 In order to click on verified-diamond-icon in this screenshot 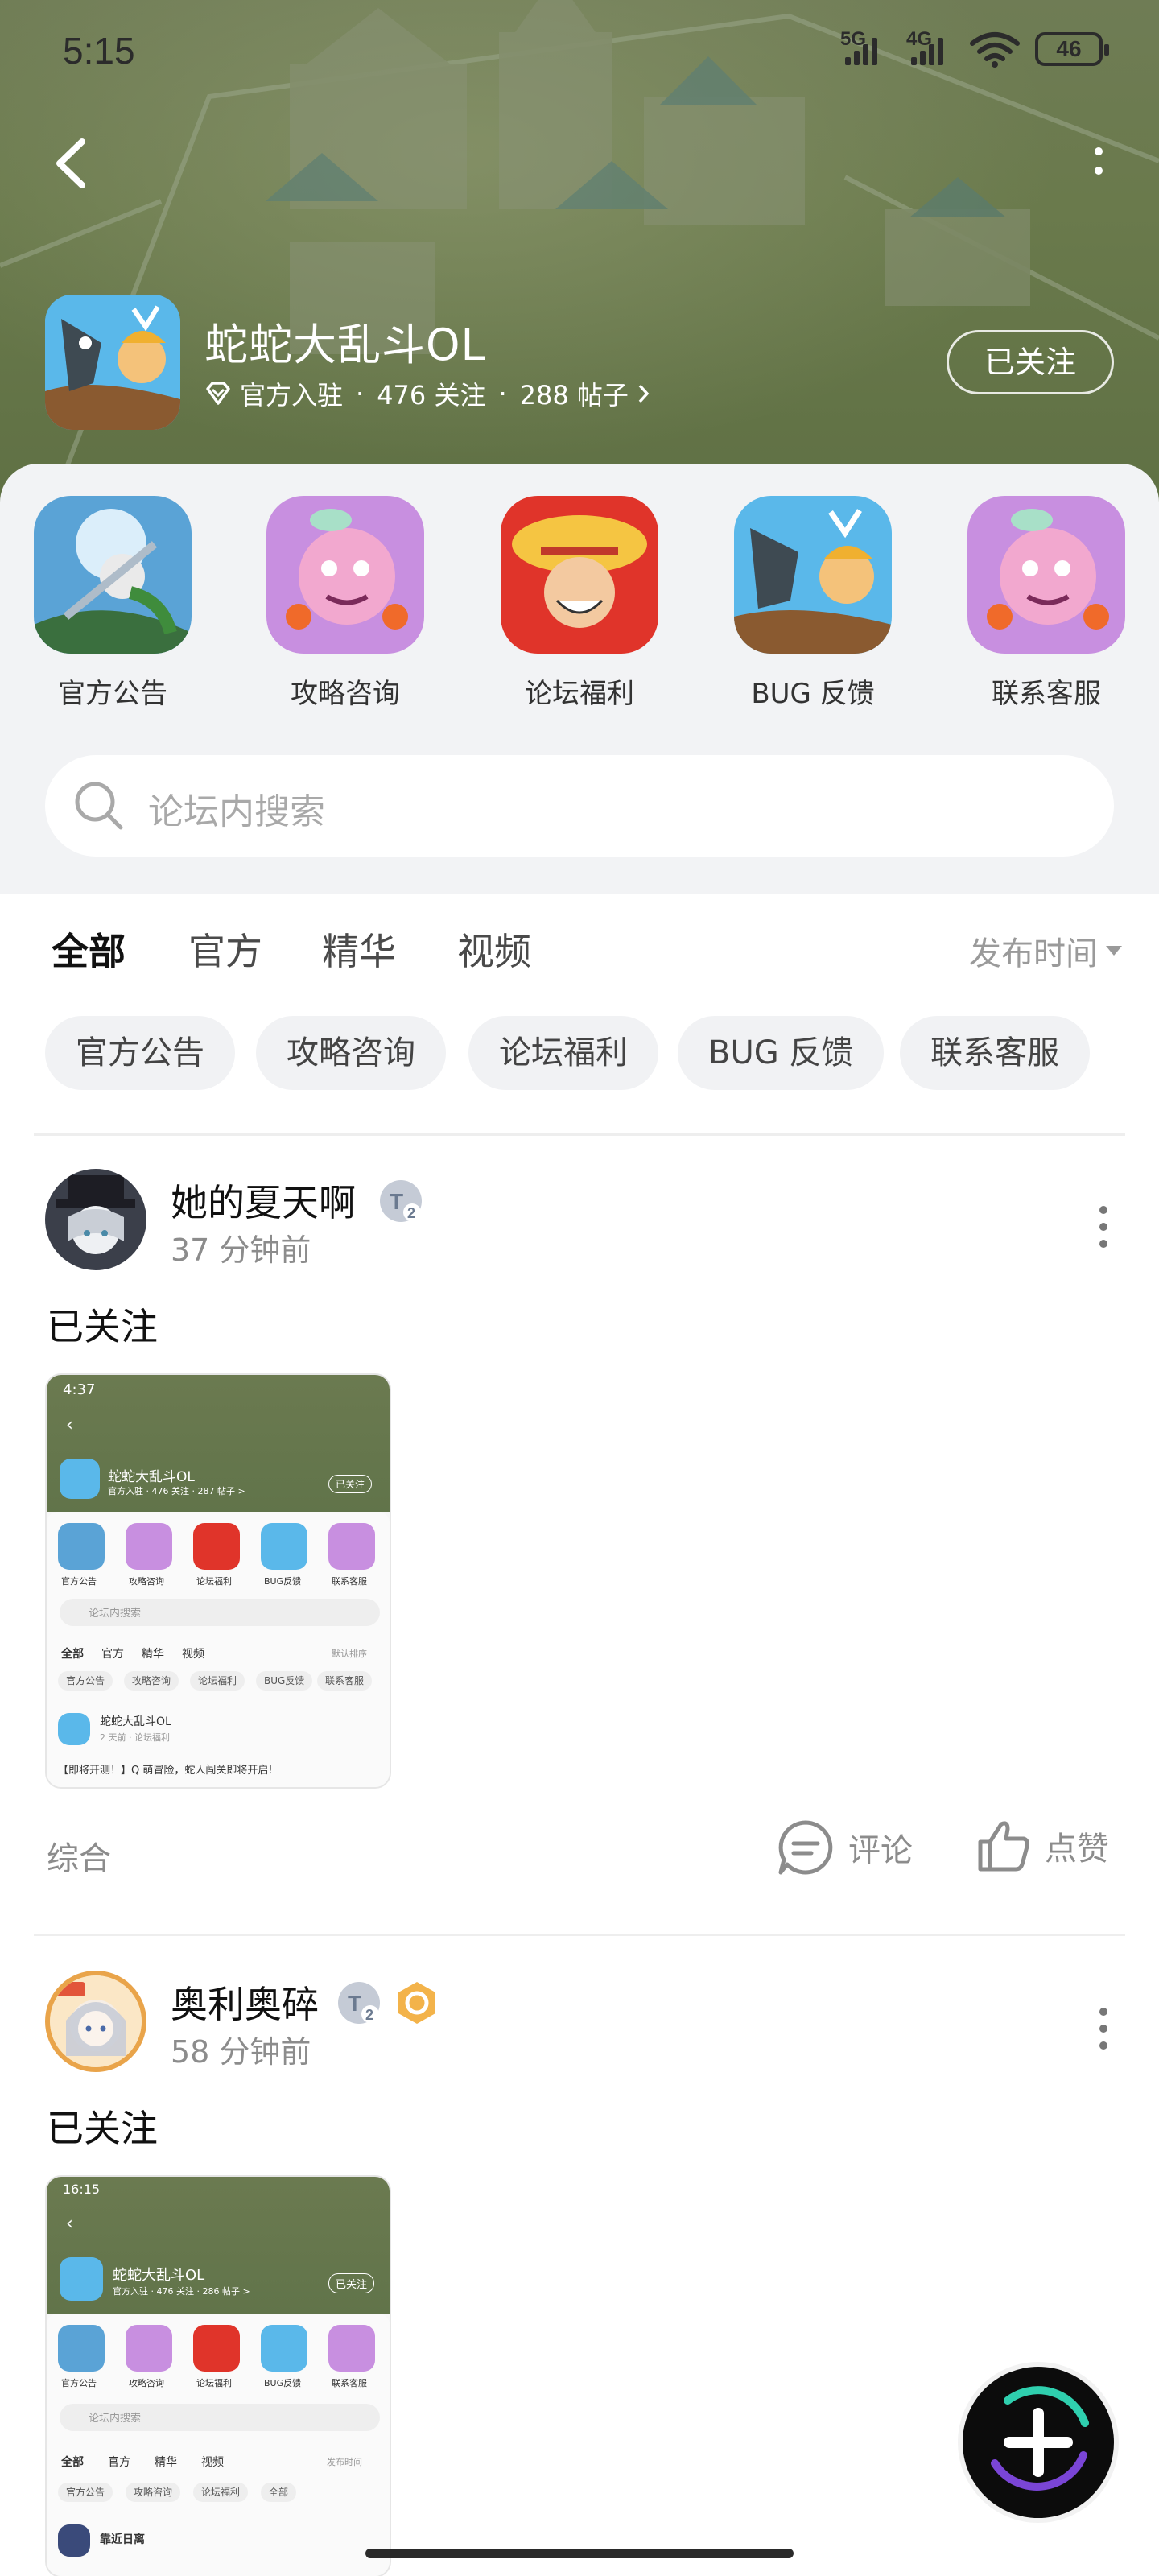, I will do `click(218, 393)`.